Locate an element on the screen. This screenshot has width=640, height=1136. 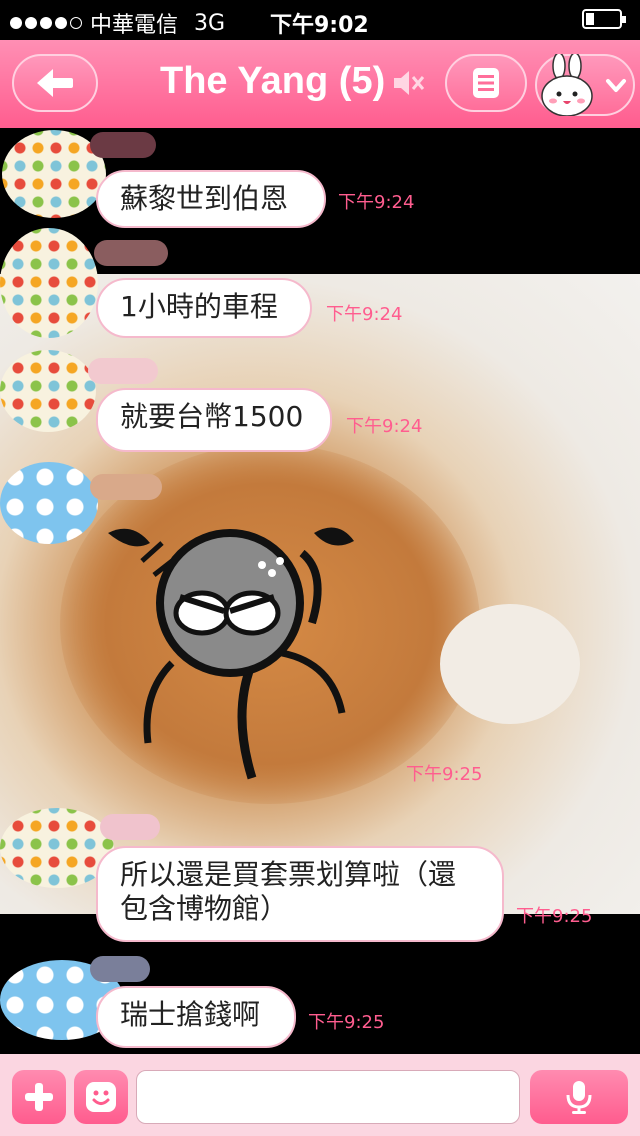
message-bubble: 蘇黎世到伯恩 is located at coordinates (211, 199).